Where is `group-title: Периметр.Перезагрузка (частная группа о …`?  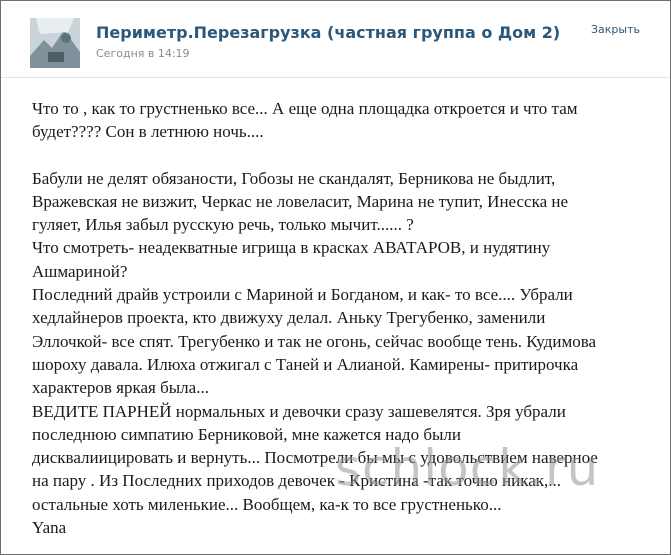
group-title: Периметр.Перезагрузка (частная группа о … is located at coordinates (328, 32).